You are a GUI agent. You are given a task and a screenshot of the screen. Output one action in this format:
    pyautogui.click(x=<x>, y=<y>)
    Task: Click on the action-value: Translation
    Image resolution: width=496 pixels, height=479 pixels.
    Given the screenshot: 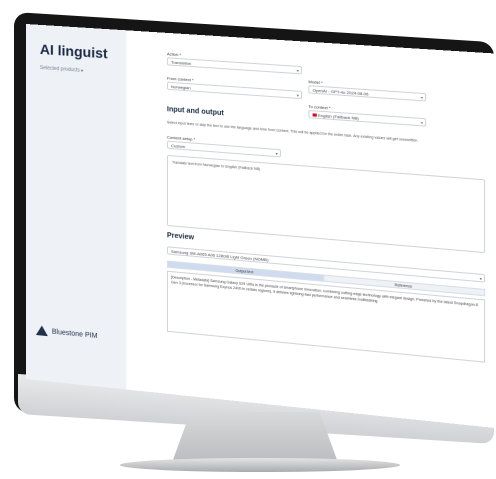 What is the action you would take?
    pyautogui.click(x=181, y=62)
    